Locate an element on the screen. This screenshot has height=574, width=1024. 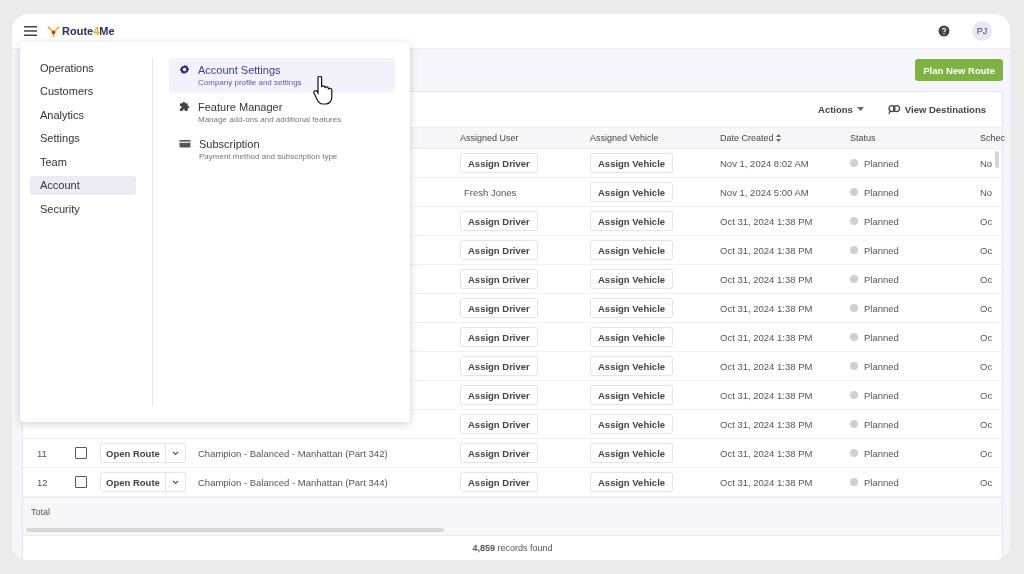
column-header: Assigned Vehicle is located at coordinates (624, 138).